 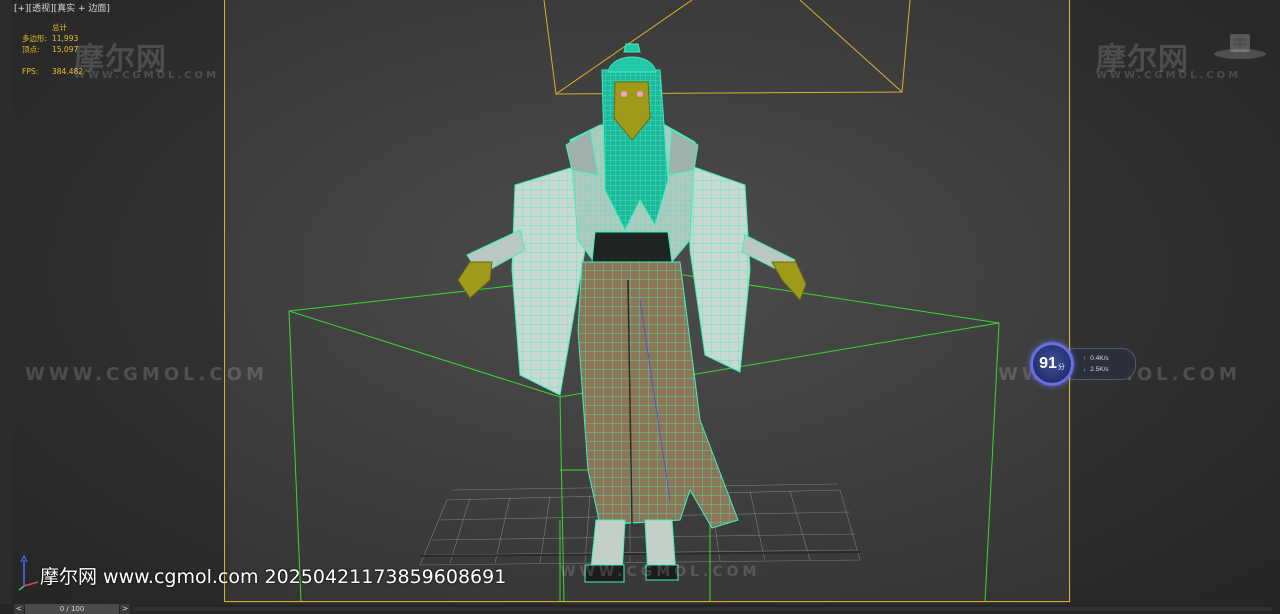 I want to click on network-speed-widget: ↑ 0.4K/s ↓ 2.5K/s 91 分, so click(x=1083, y=364).